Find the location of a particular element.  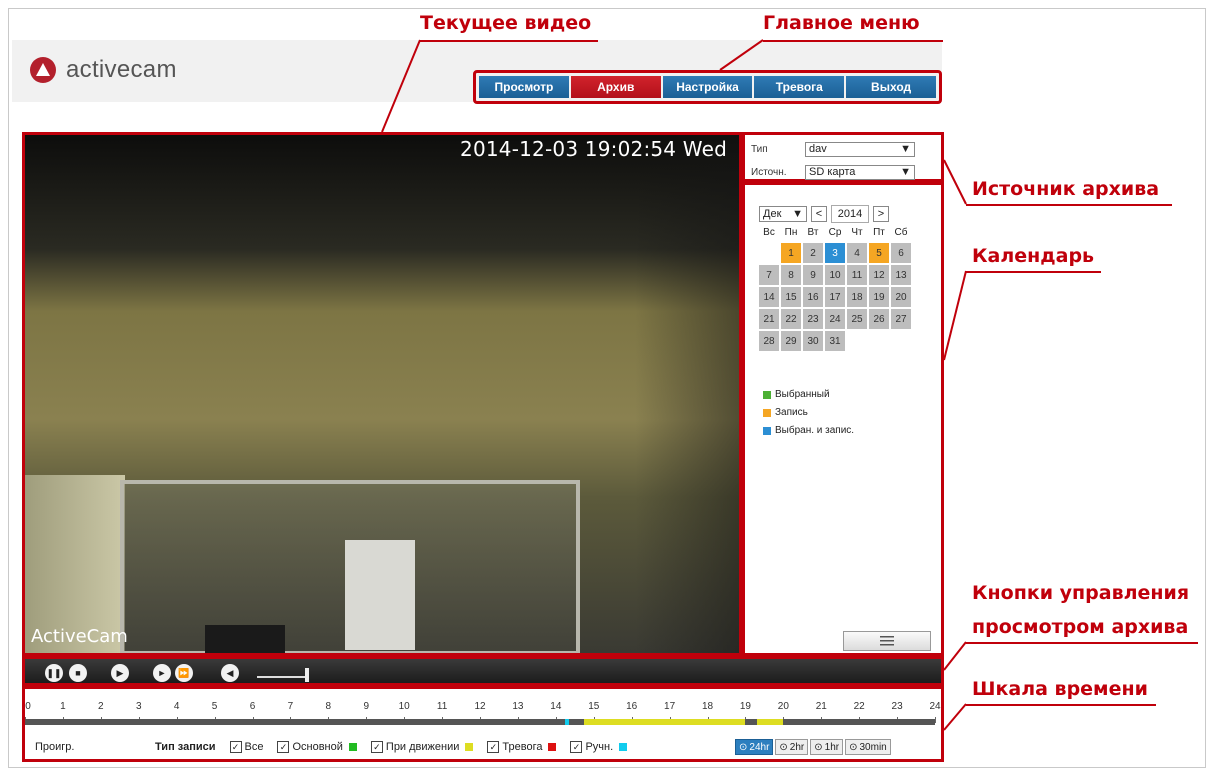

calendar-day: 8 is located at coordinates (791, 275).